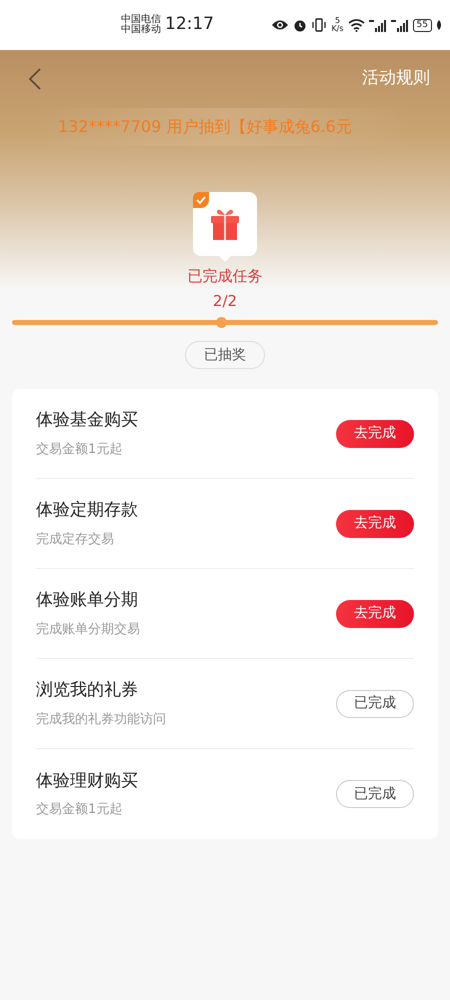 The height and width of the screenshot is (1000, 450). I want to click on rules-link: 活动规则, so click(396, 79).